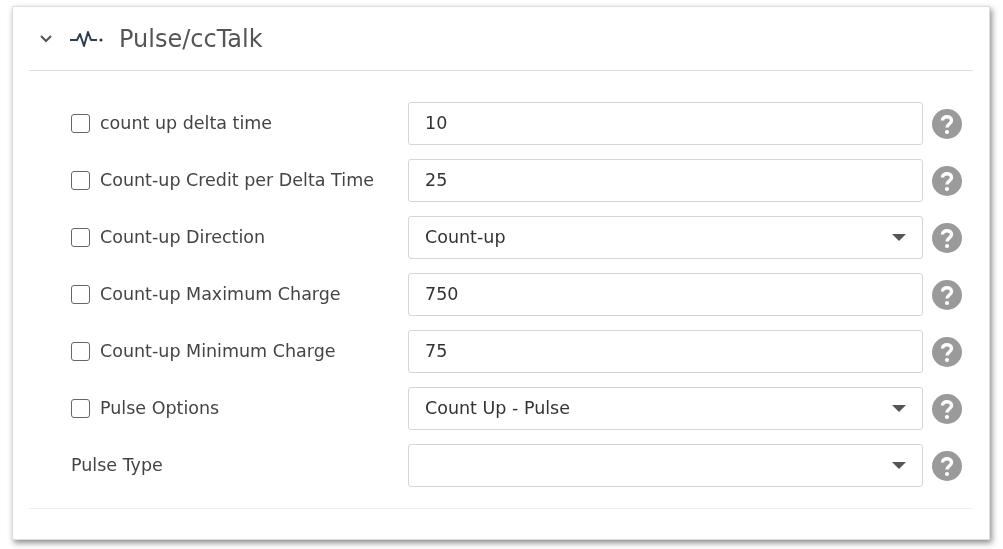 The image size is (1003, 549). I want to click on dropdown: Count Up - Pulse, so click(665, 408).